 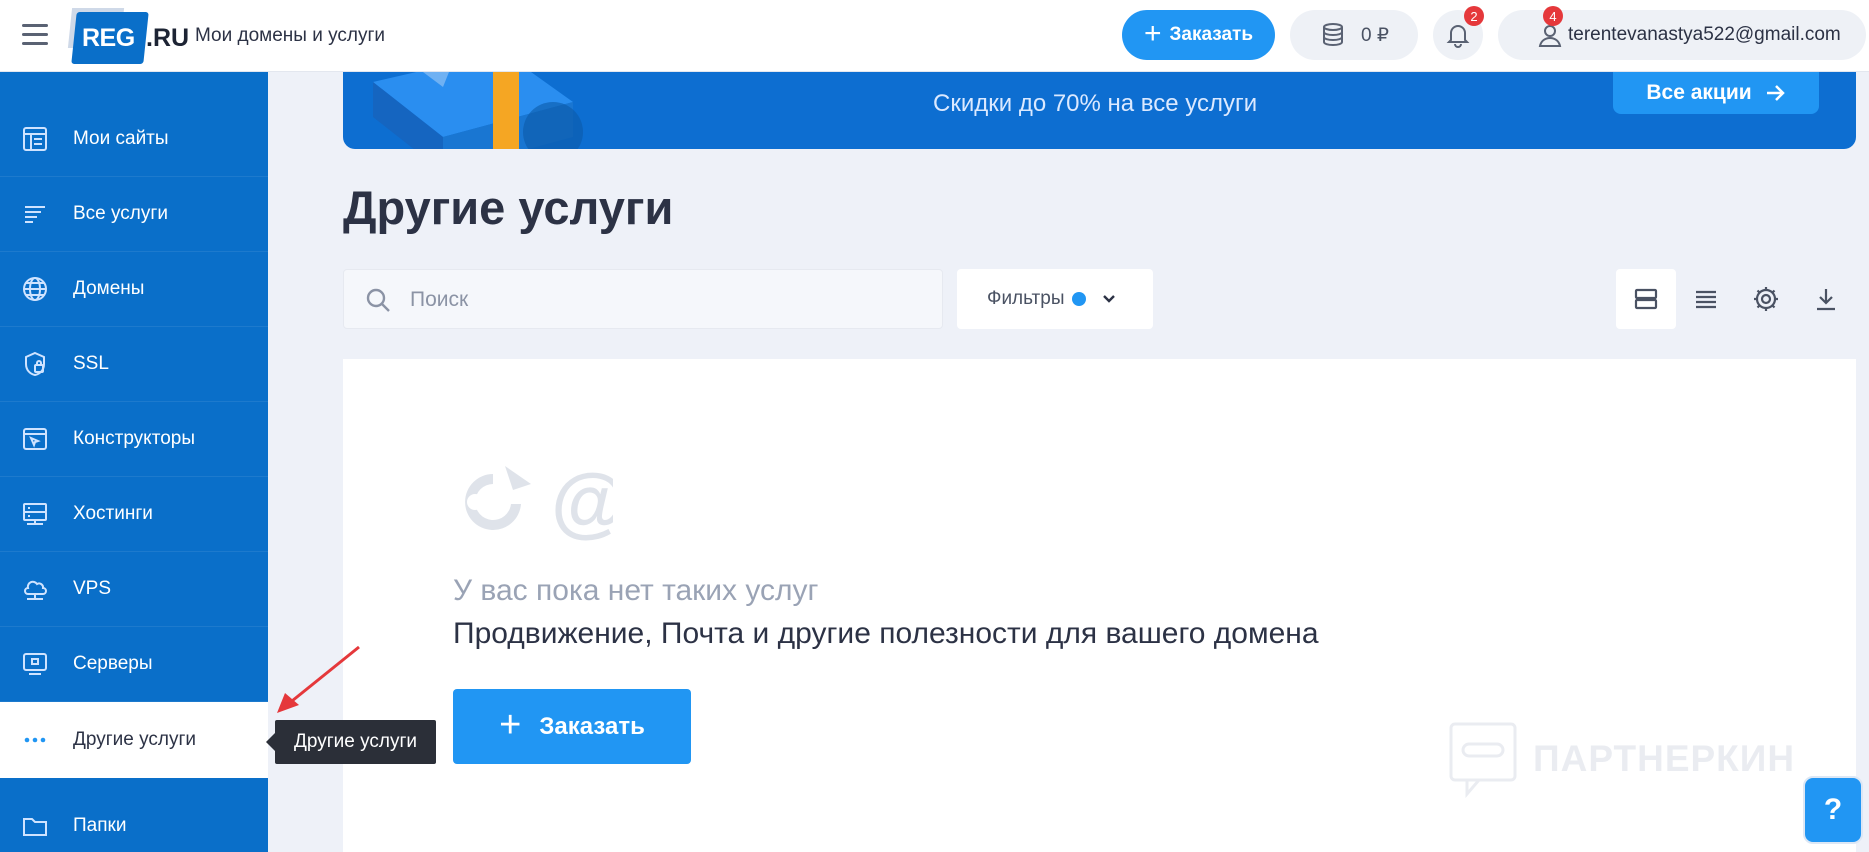 What do you see at coordinates (1775, 93) in the screenshot?
I see `arrow-right-icon` at bounding box center [1775, 93].